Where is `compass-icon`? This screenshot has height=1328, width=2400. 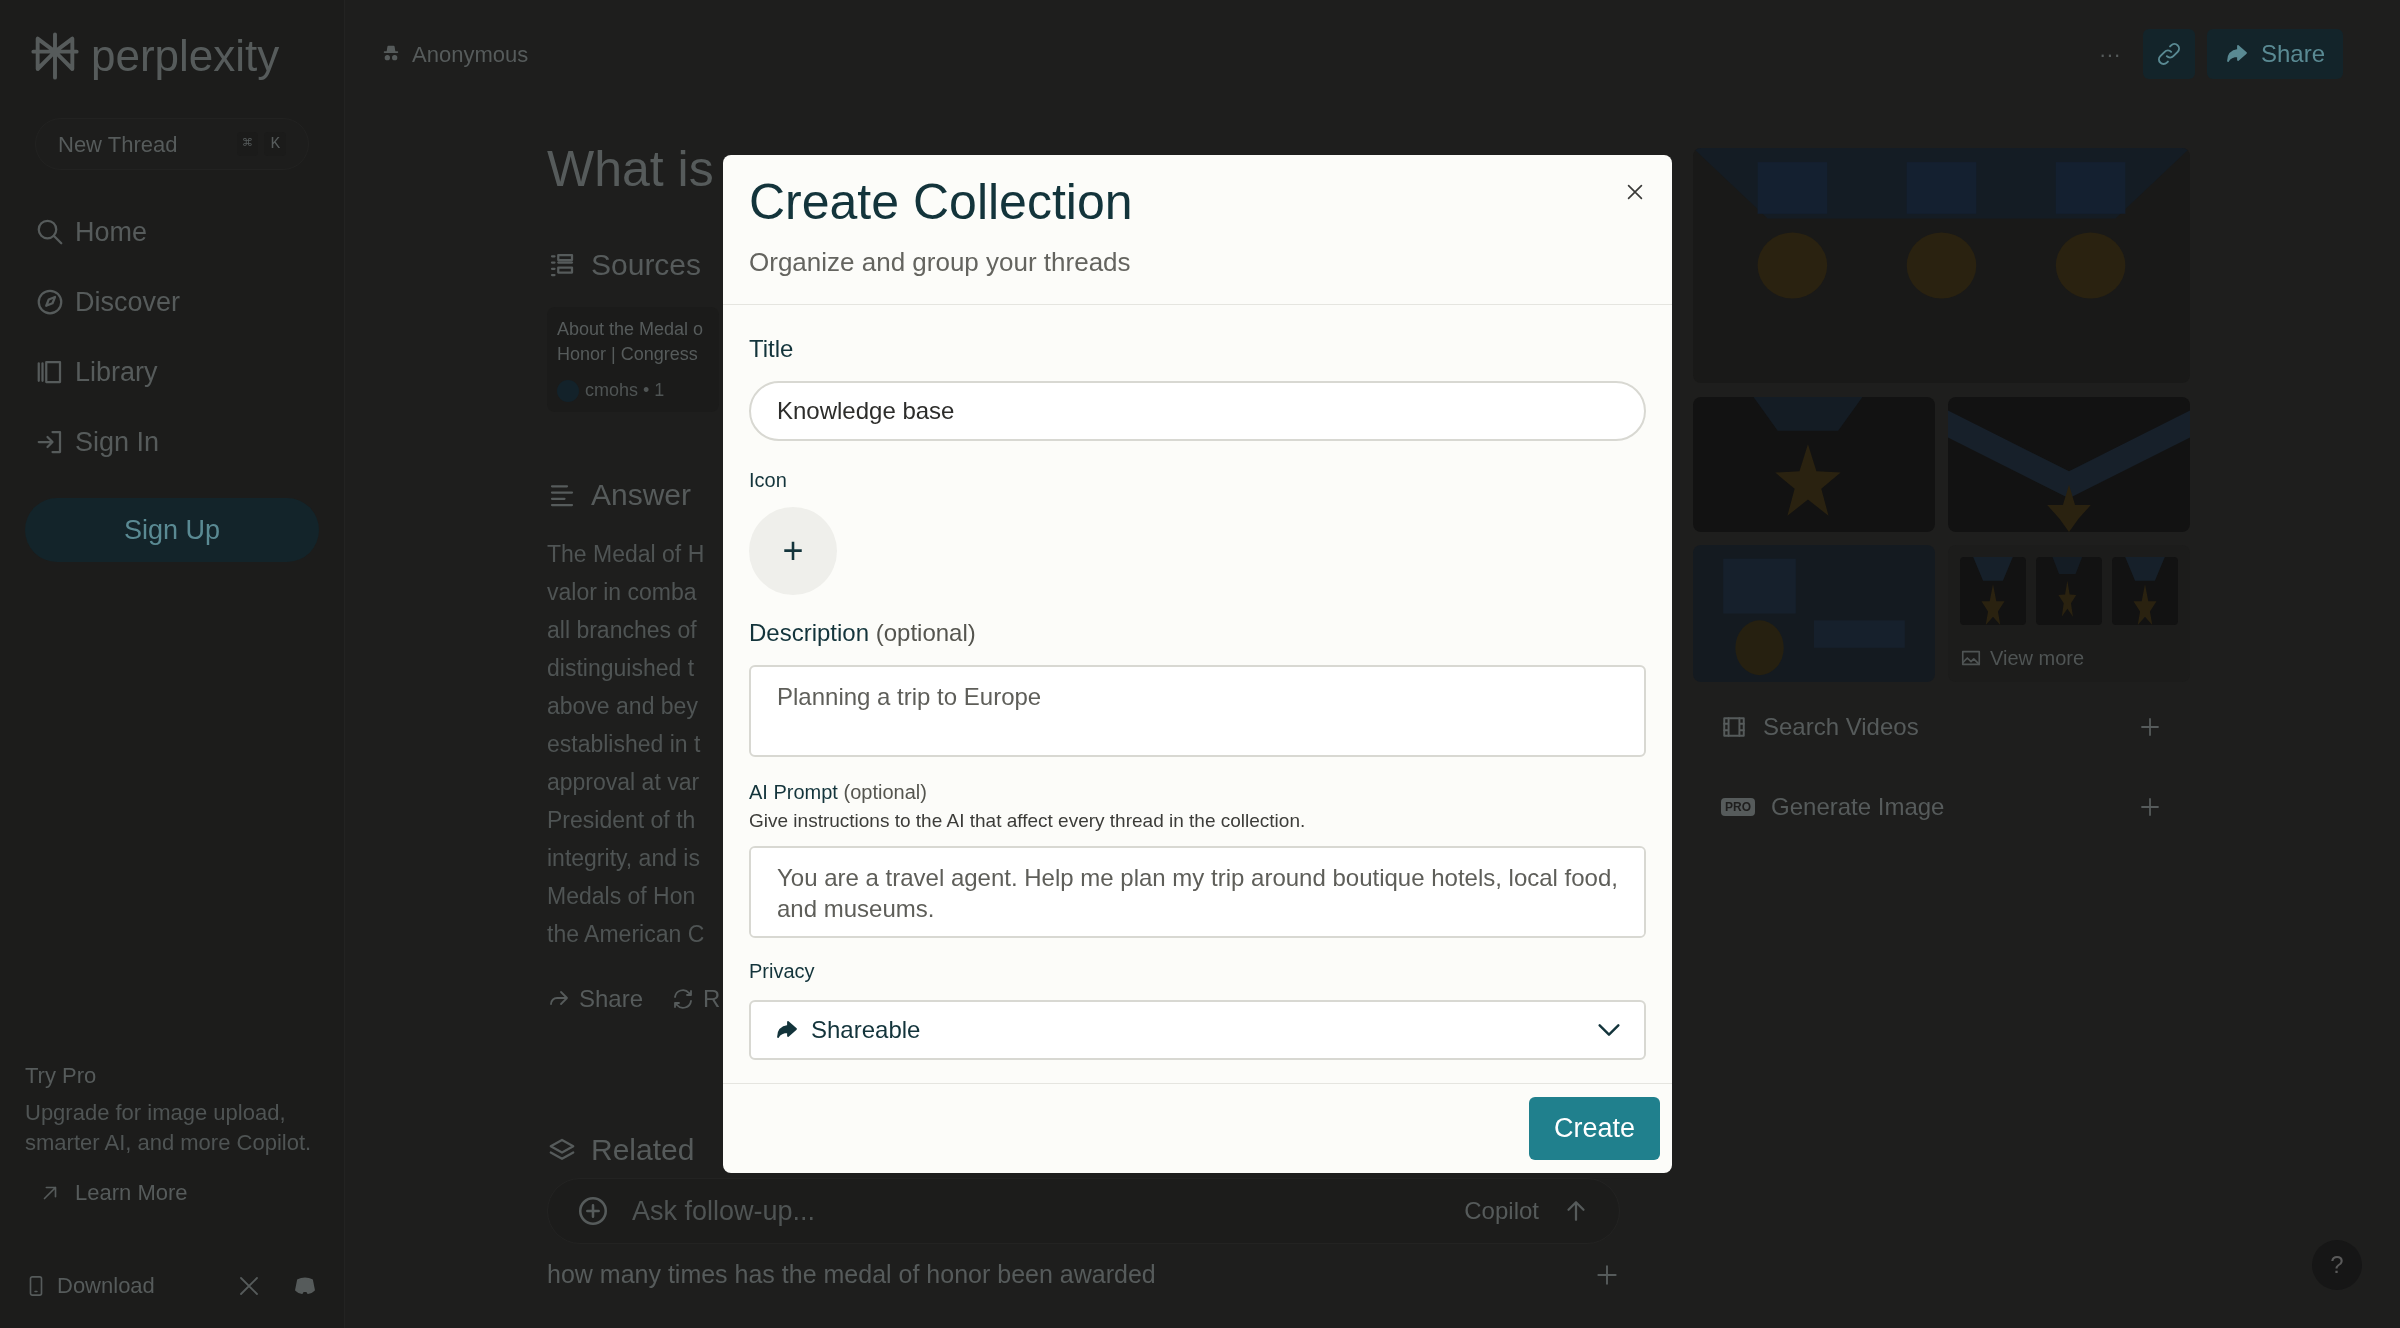
compass-icon is located at coordinates (50, 302).